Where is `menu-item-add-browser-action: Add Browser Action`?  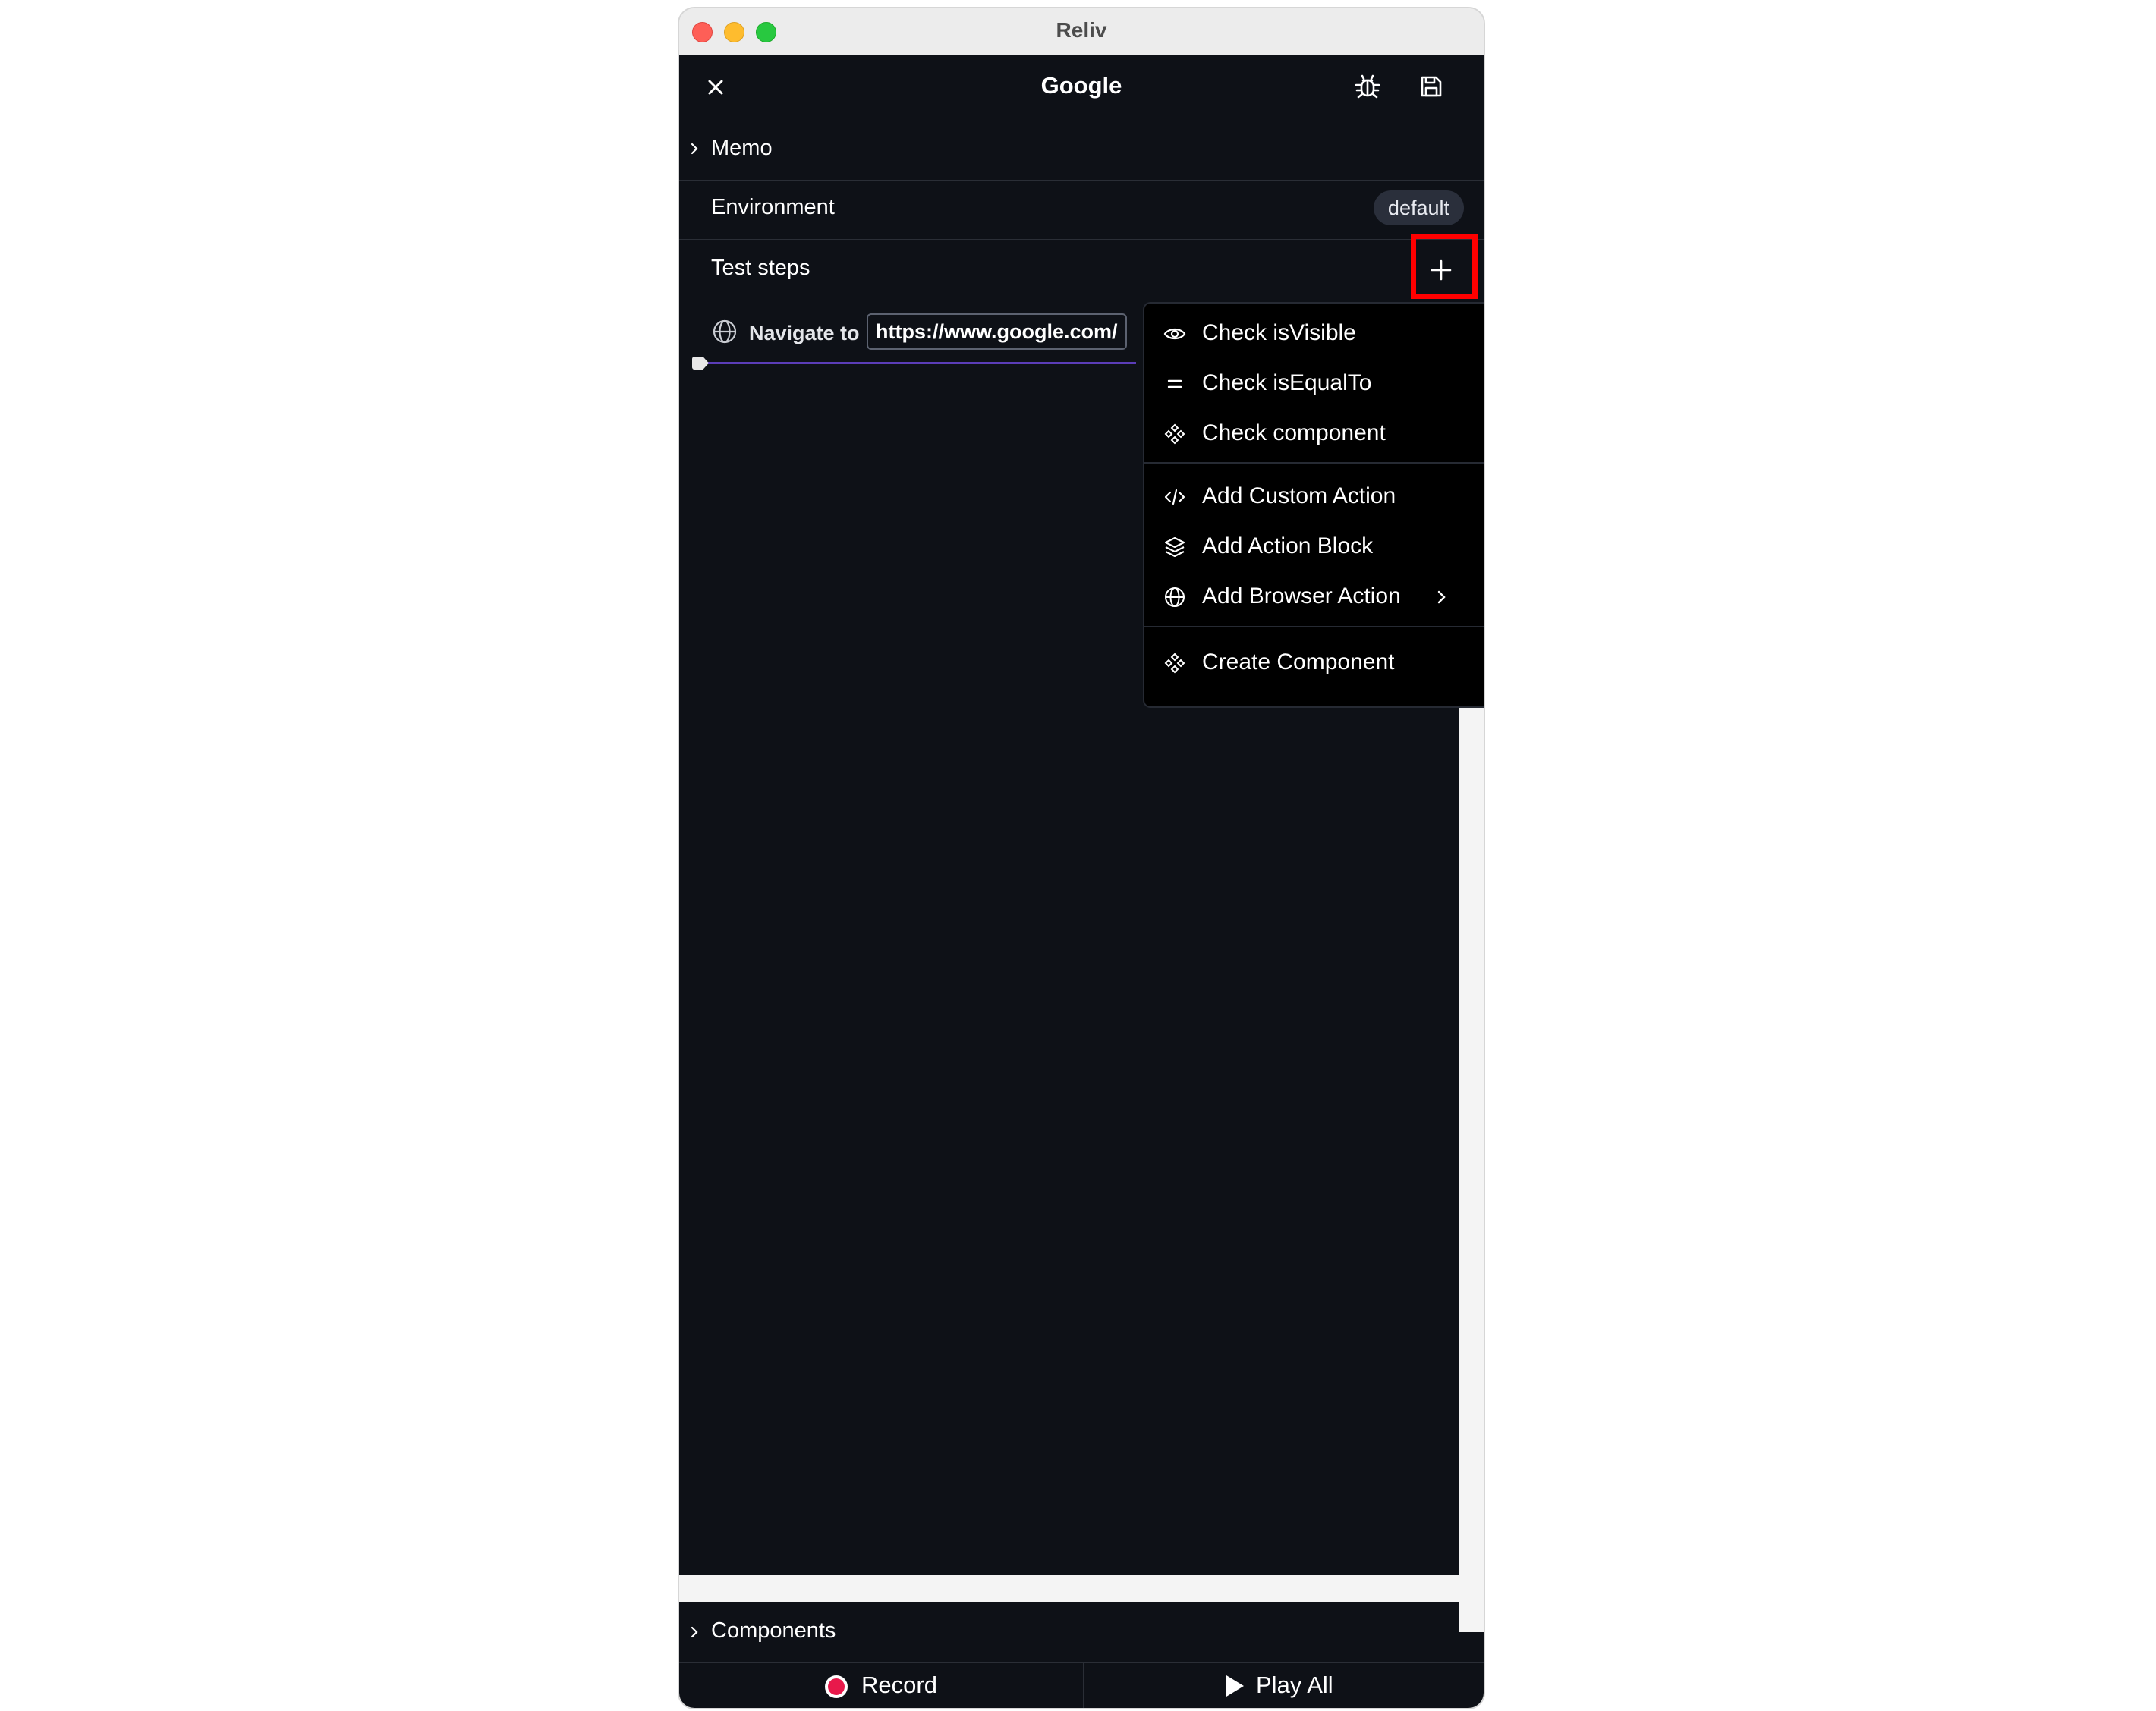
menu-item-add-browser-action: Add Browser Action is located at coordinates (1314, 596).